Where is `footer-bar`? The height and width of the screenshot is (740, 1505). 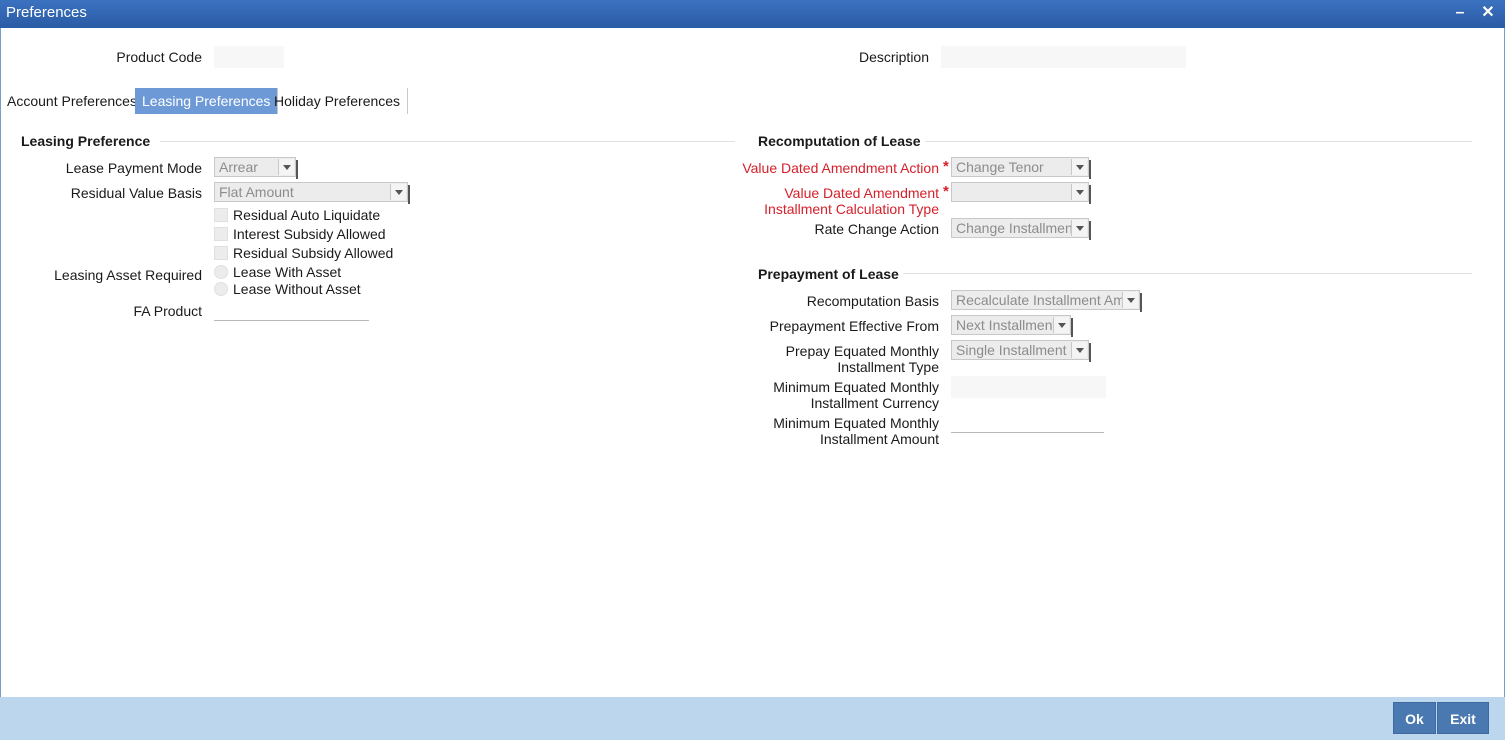 footer-bar is located at coordinates (752, 718).